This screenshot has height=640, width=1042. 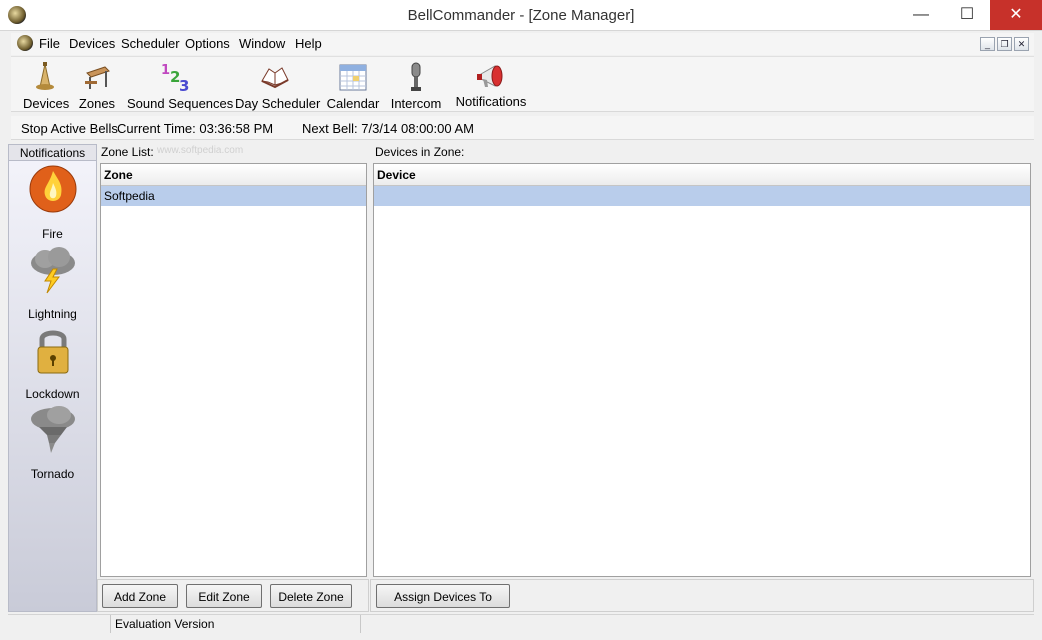 What do you see at coordinates (224, 596) in the screenshot?
I see `edit-zone-button: Edit Zone` at bounding box center [224, 596].